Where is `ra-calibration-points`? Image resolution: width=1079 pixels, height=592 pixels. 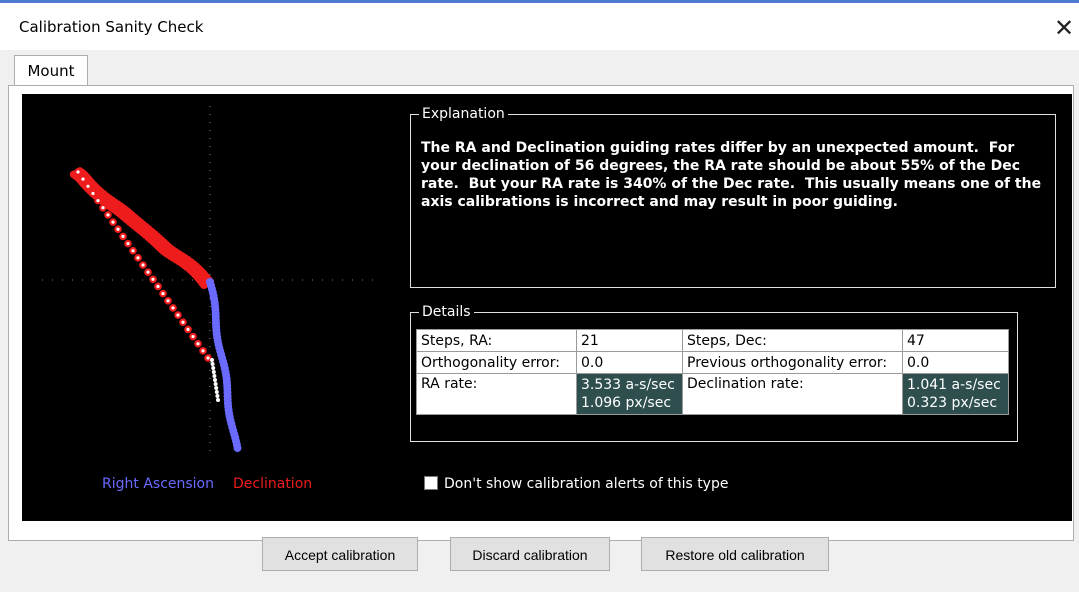 ra-calibration-points is located at coordinates (224, 365).